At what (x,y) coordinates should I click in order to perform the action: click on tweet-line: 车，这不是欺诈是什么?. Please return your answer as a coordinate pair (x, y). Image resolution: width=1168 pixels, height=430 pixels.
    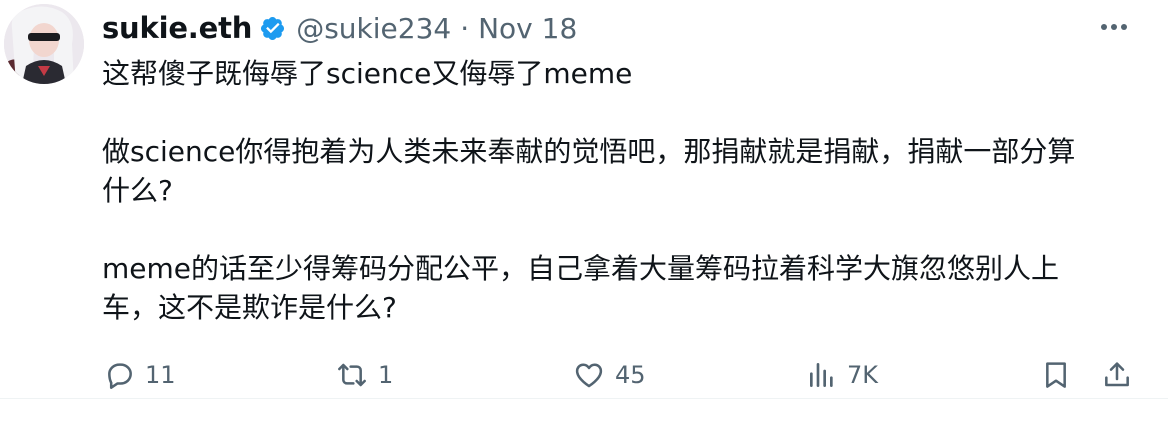
    Looking at the image, I should click on (249, 307).